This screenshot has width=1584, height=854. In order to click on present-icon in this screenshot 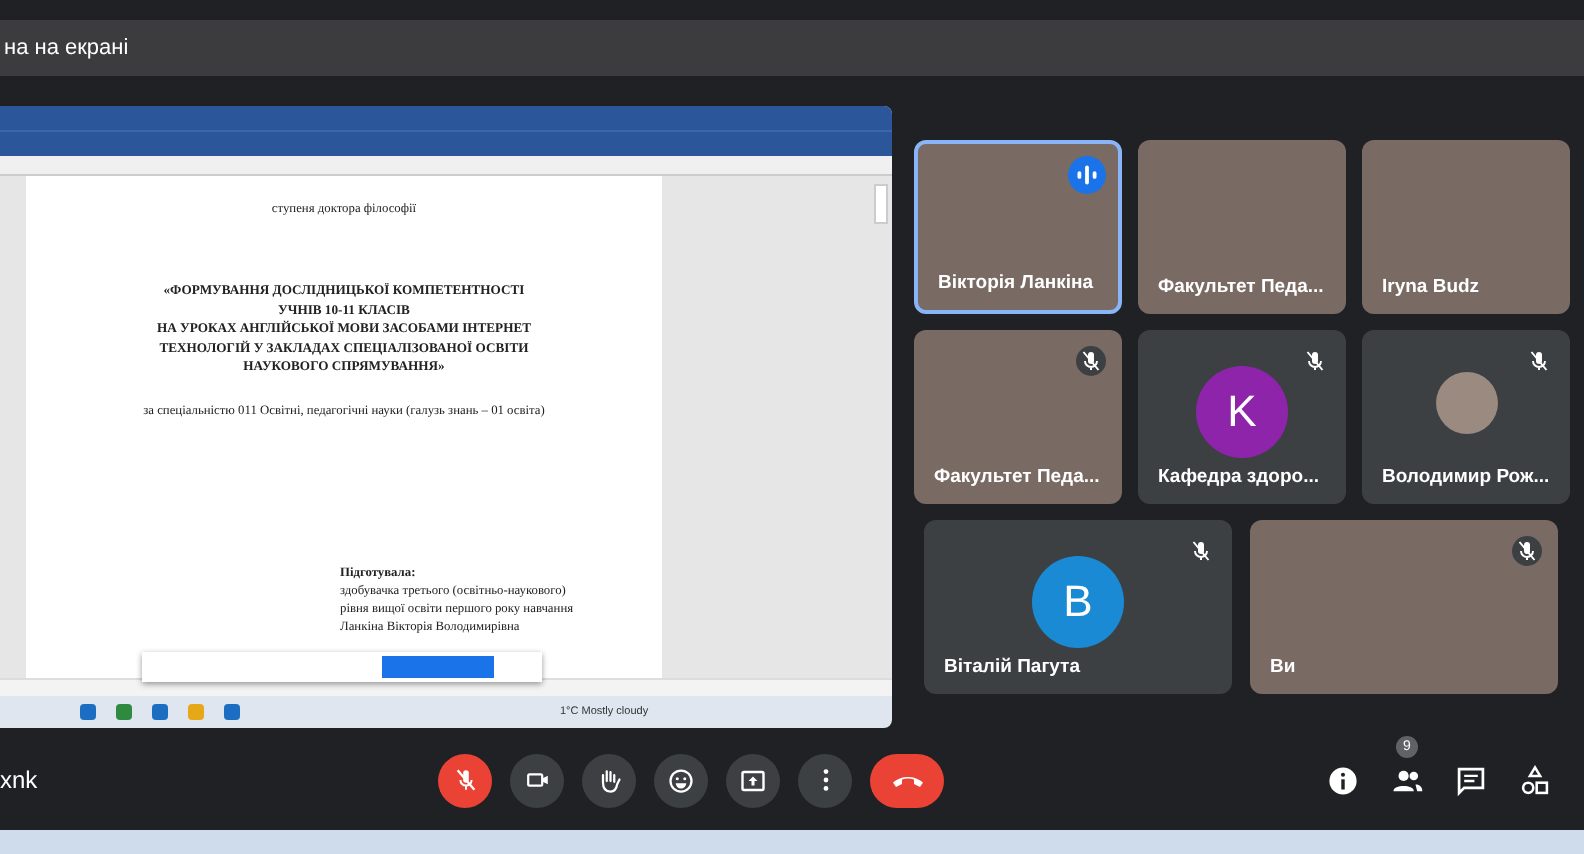, I will do `click(753, 780)`.